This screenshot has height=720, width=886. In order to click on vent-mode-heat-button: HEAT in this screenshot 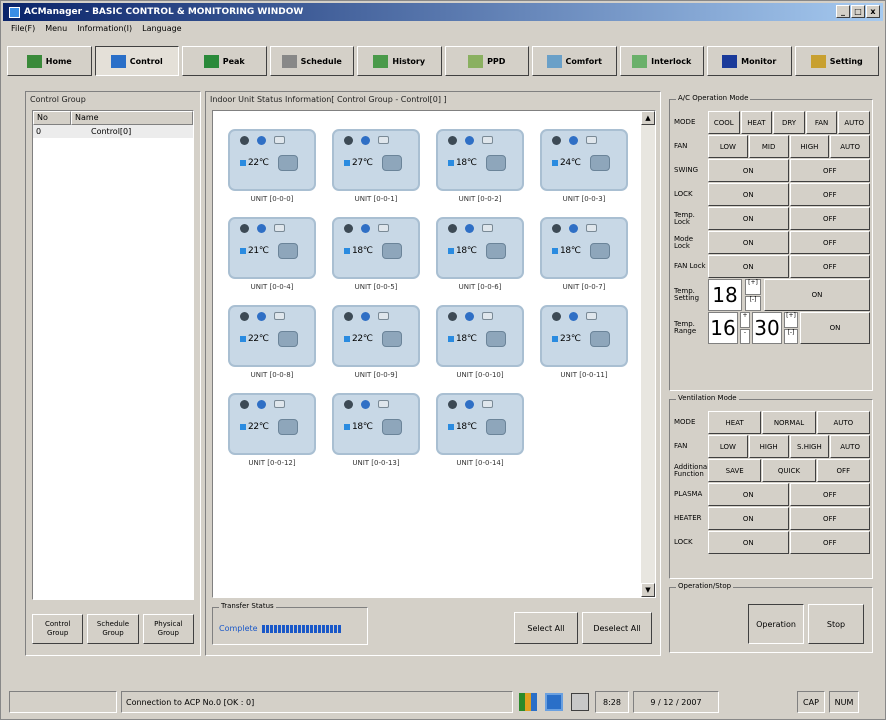, I will do `click(735, 422)`.